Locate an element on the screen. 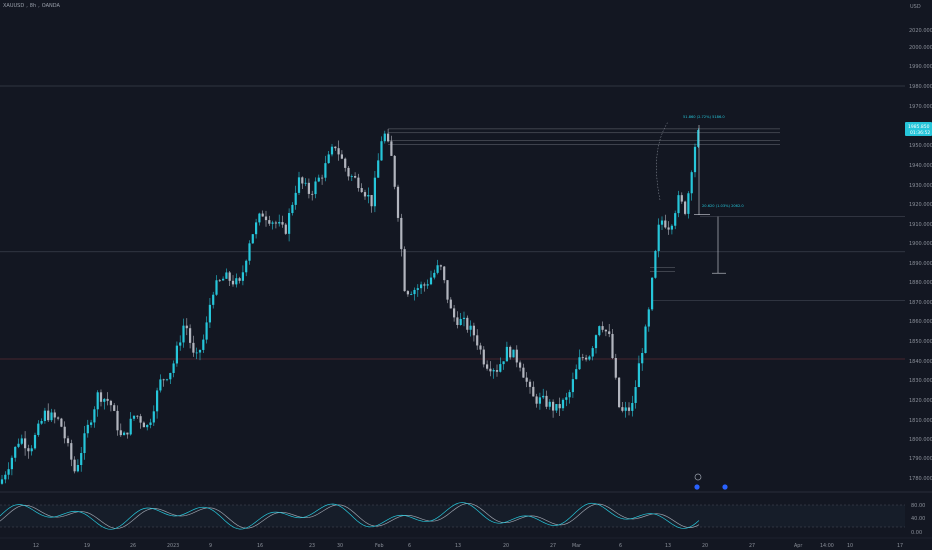  symbol-header: XAUUSD , 8h , OANDA is located at coordinates (31, 6).